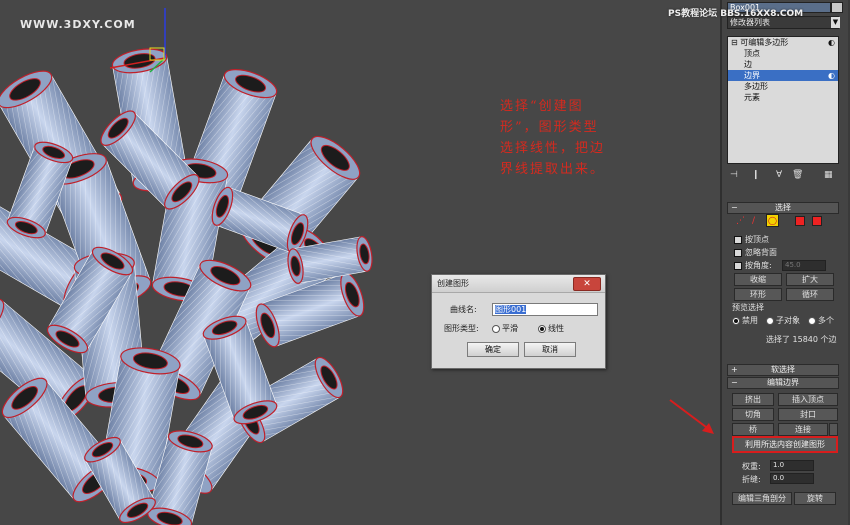  I want to click on preview-multi-radio: 多个, so click(821, 320).